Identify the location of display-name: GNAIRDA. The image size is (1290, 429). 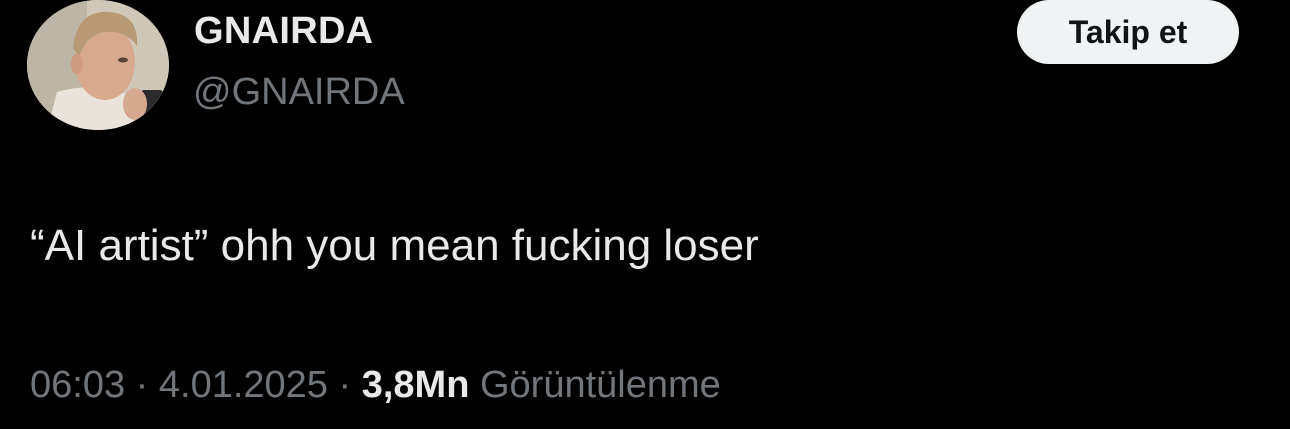
(283, 31).